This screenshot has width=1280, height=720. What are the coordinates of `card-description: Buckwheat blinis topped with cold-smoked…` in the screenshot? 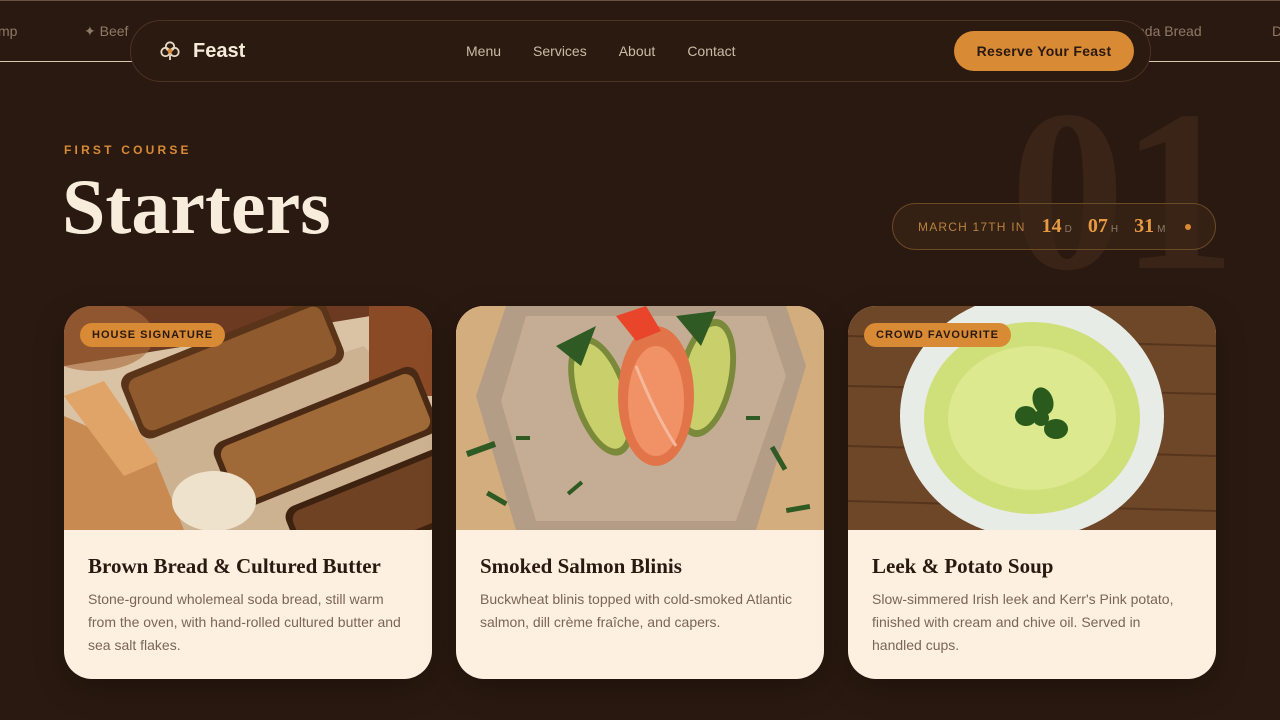 It's located at (636, 610).